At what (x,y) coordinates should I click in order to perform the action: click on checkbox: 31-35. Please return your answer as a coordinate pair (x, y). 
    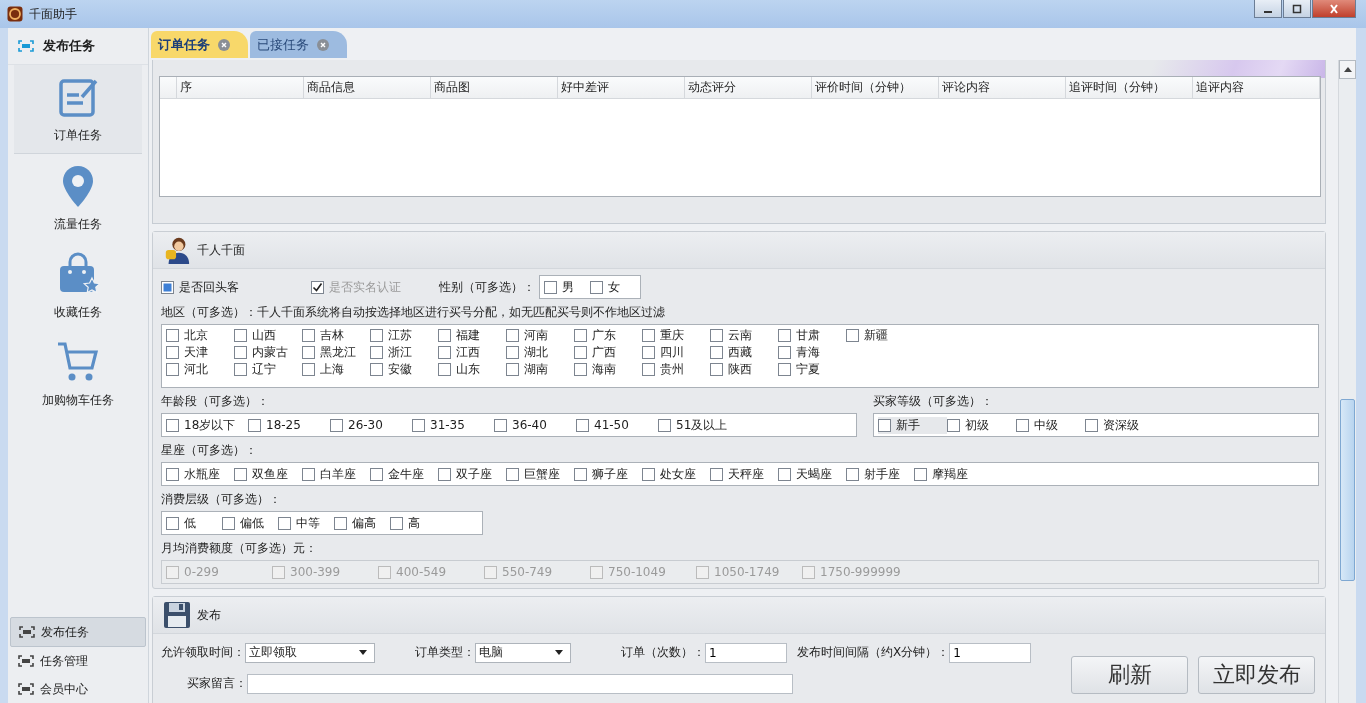
    Looking at the image, I should click on (453, 425).